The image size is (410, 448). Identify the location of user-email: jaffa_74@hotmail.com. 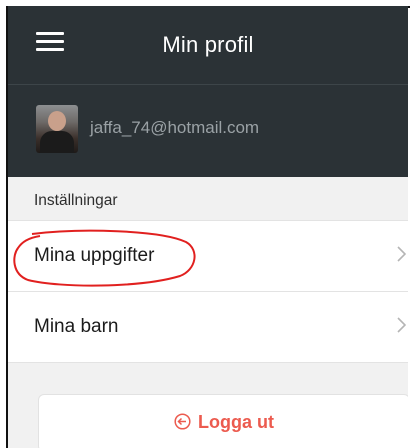
(175, 127).